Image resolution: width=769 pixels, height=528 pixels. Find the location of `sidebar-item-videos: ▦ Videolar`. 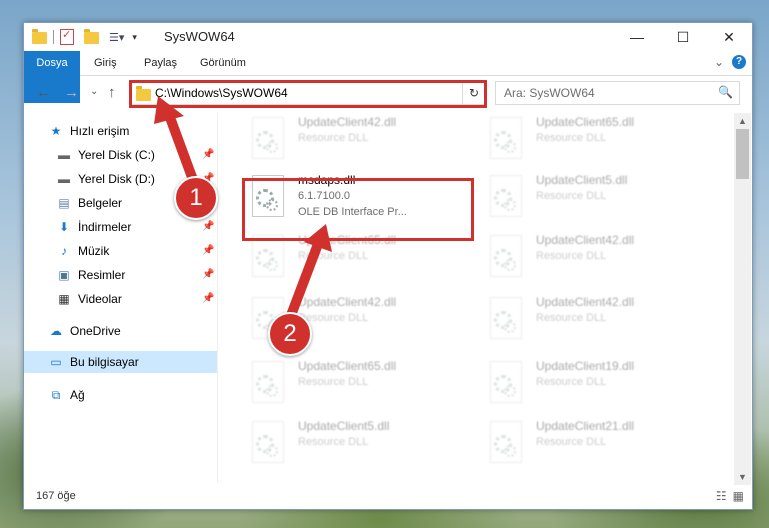

sidebar-item-videos: ▦ Videolar is located at coordinates (89, 299).